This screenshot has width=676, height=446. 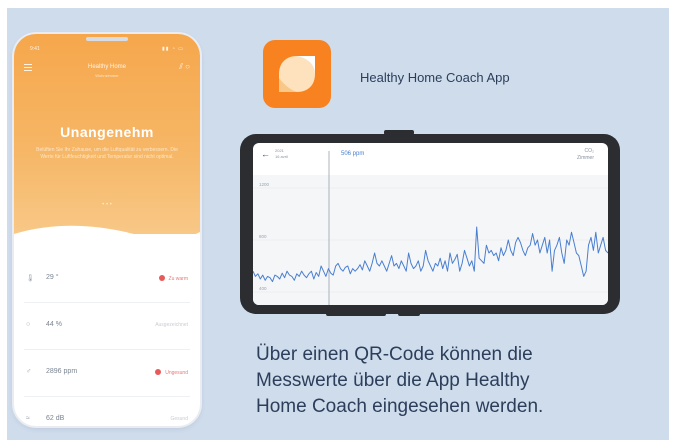 I want to click on chart-header: ← 2021 16 avril 506 ppm CO₂ Zimmer, so click(x=430, y=159).